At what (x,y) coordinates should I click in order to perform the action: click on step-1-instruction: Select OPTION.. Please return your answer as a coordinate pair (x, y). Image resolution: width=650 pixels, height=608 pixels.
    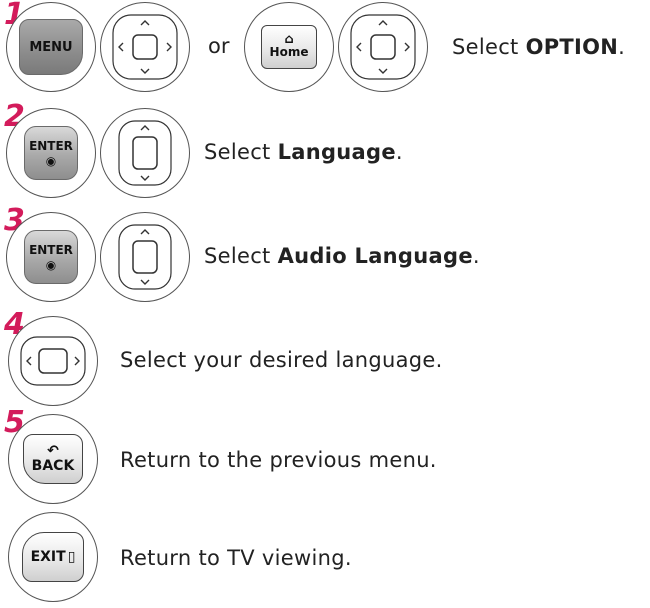
    Looking at the image, I should click on (539, 47).